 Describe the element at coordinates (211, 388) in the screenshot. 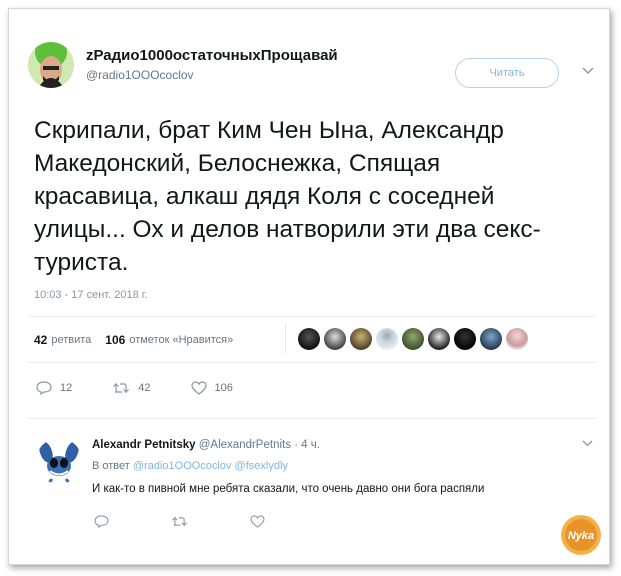

I see `like-button: 106` at that location.